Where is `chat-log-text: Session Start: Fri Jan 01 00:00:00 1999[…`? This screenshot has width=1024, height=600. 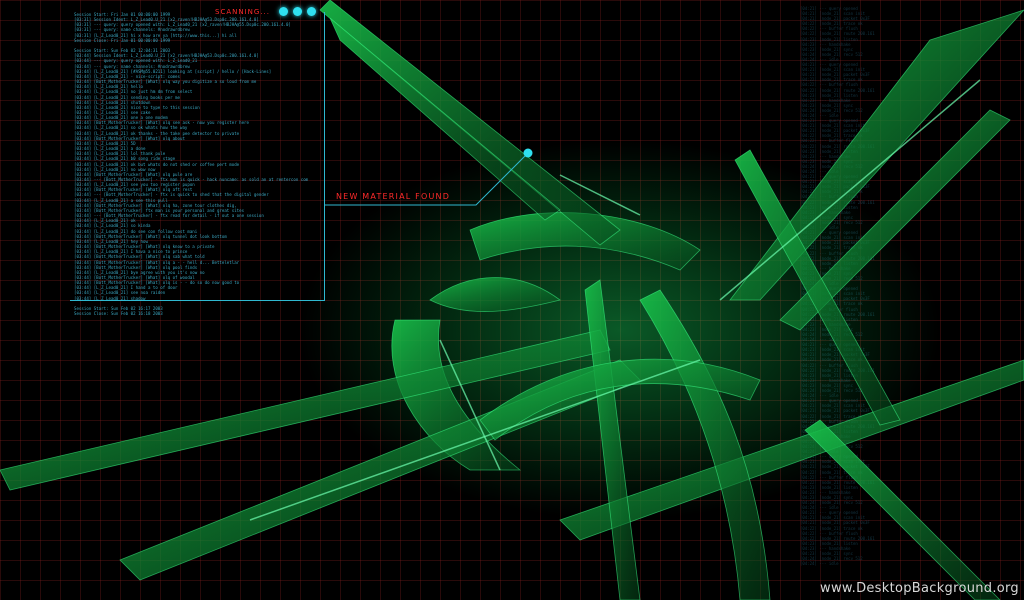 chat-log-text: Session Start: Fri Jan 01 00:00:00 1999[… is located at coordinates (199, 164).